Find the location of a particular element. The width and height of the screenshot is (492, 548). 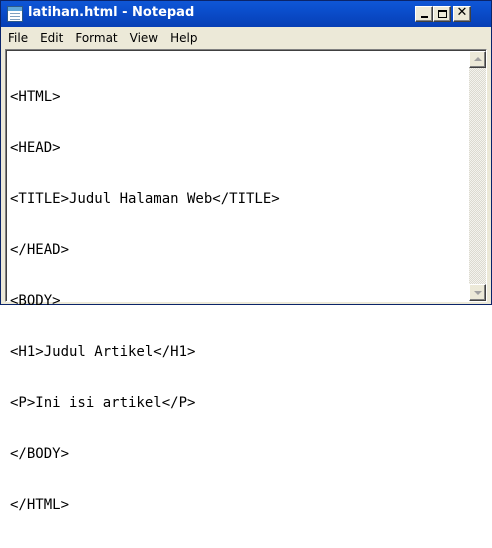

close-icon: ✕ is located at coordinates (462, 12).